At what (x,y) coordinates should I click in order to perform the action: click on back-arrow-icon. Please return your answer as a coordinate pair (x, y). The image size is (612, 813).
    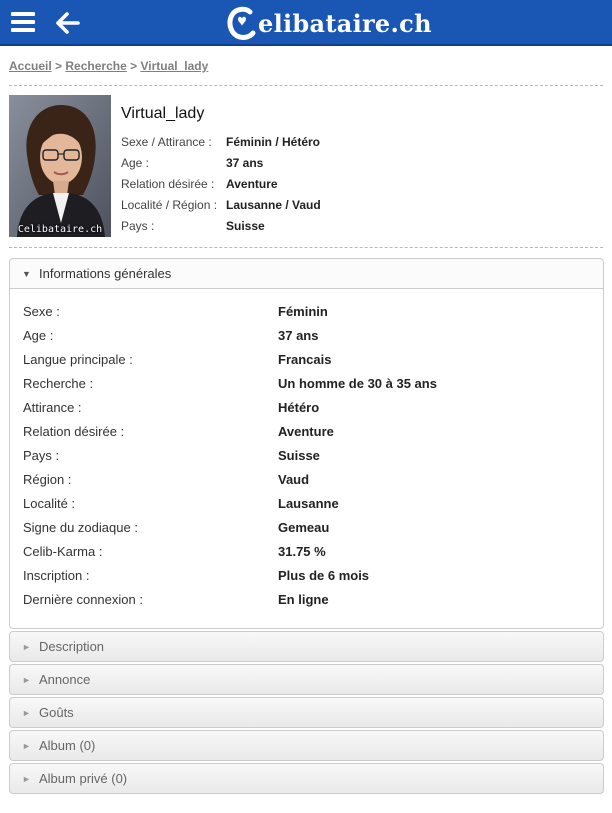
    Looking at the image, I should click on (68, 23).